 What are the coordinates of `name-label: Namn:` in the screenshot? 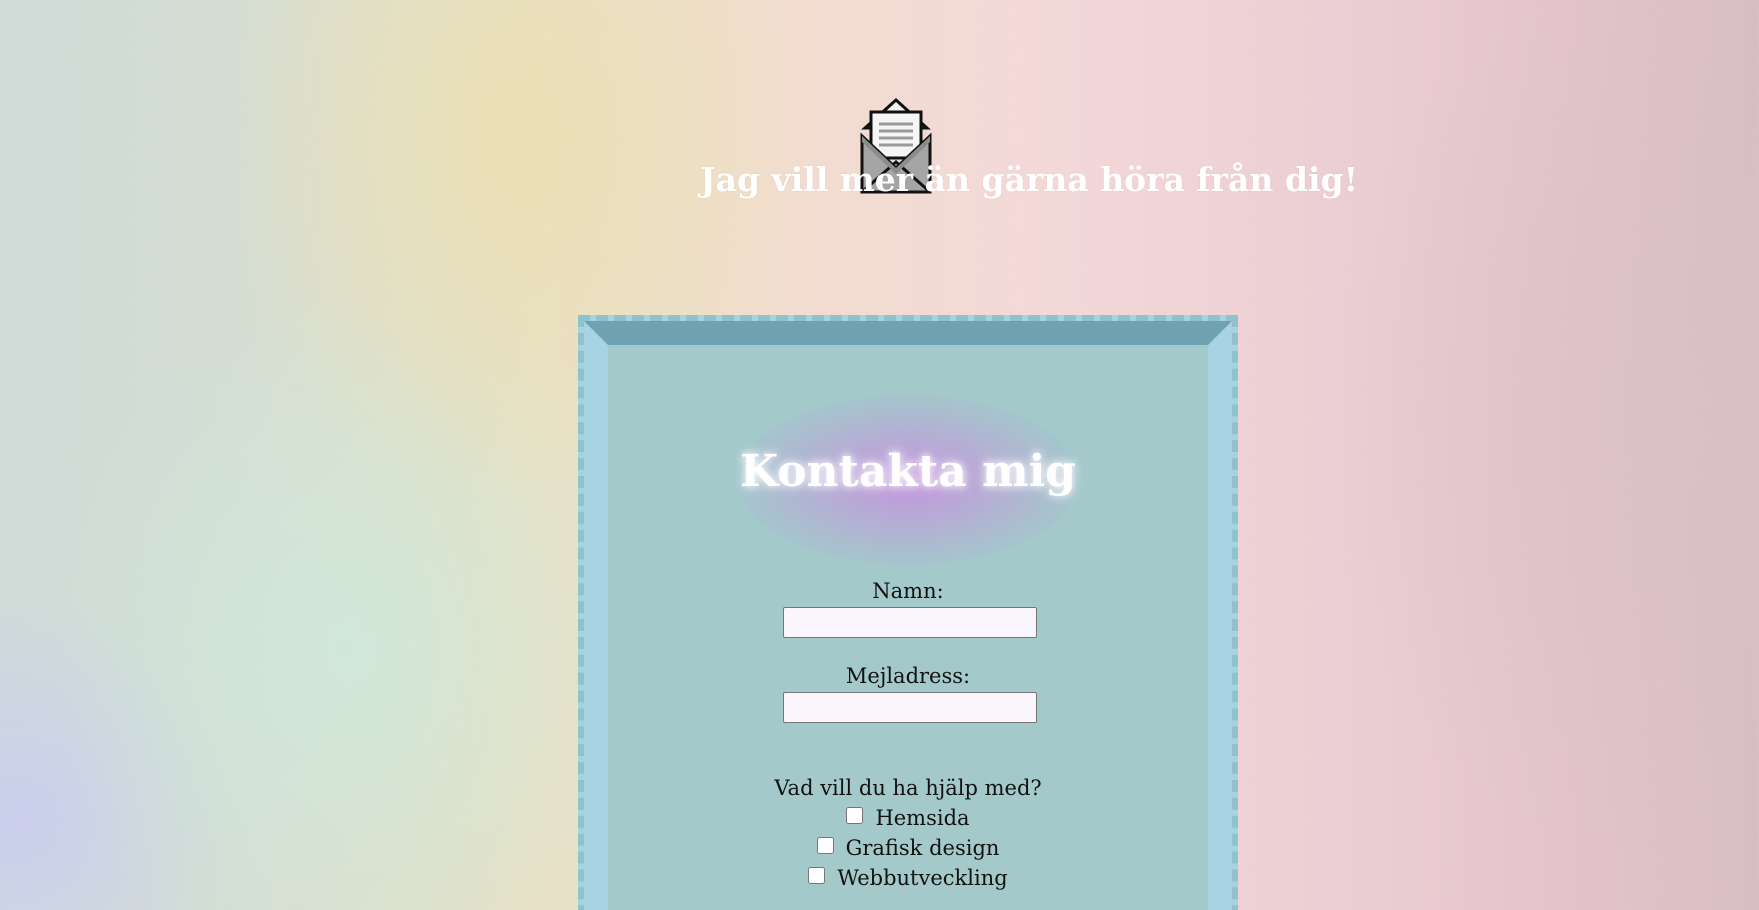 It's located at (908, 591).